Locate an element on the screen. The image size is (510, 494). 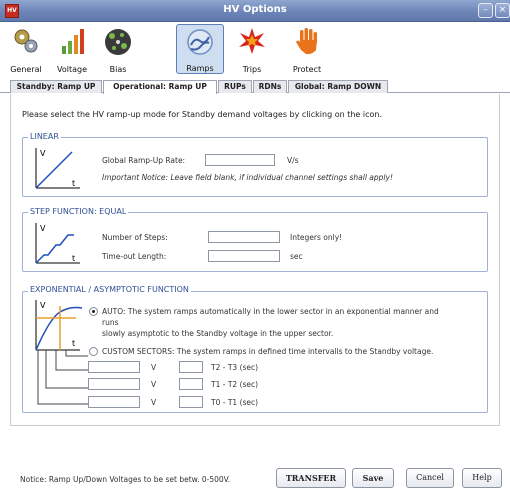
step-graph-icon: V t is located at coordinates (57, 245).